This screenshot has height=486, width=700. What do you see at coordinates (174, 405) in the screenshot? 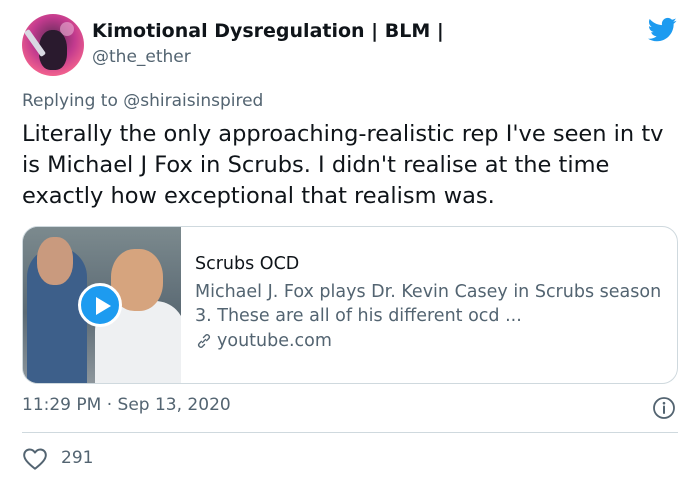
I see `tweet-date: Sep 13, 2020` at bounding box center [174, 405].